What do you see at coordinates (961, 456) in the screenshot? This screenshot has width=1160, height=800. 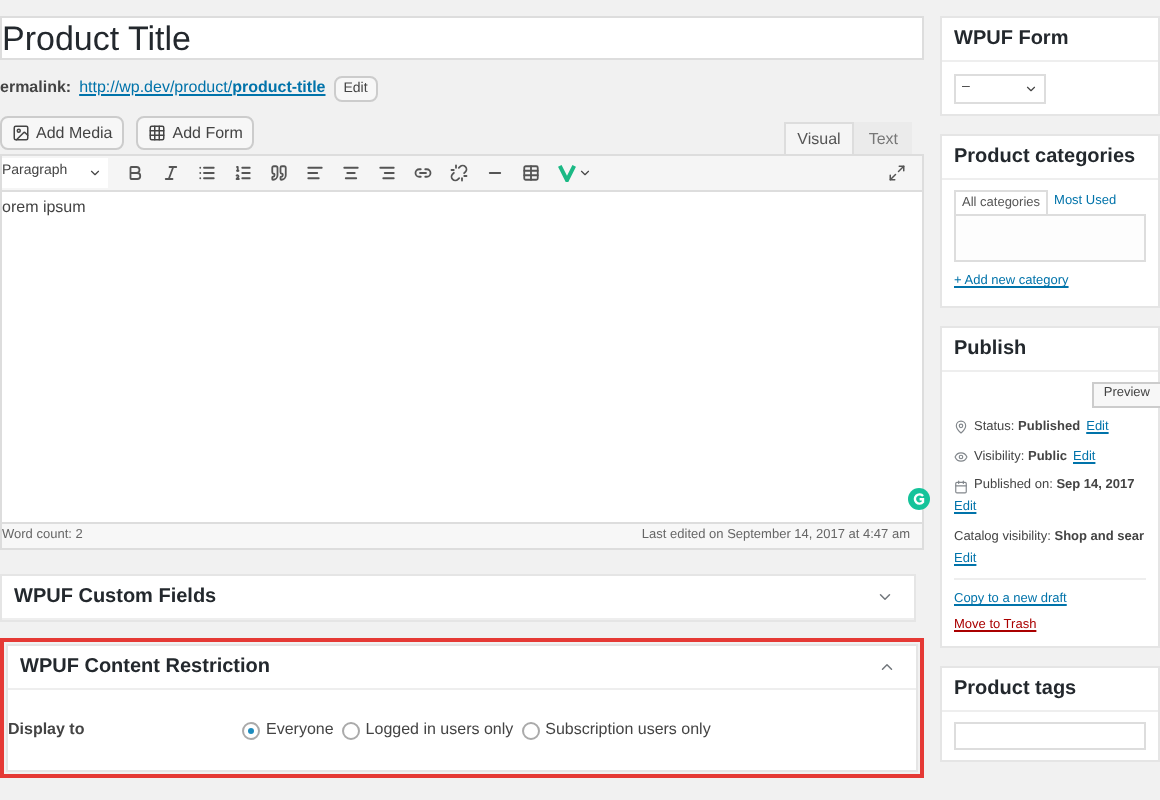 I see `eye-icon` at bounding box center [961, 456].